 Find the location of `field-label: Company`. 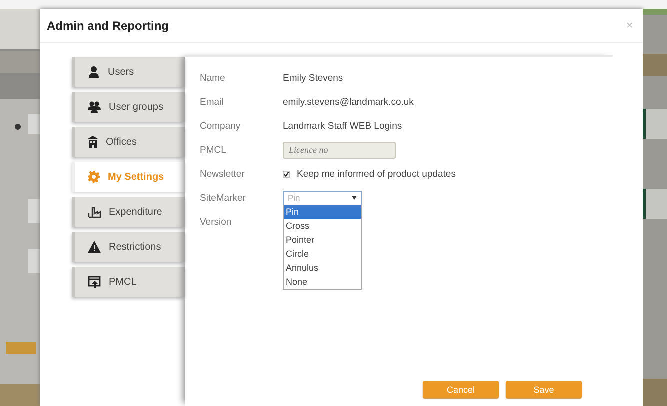

field-label: Company is located at coordinates (221, 126).